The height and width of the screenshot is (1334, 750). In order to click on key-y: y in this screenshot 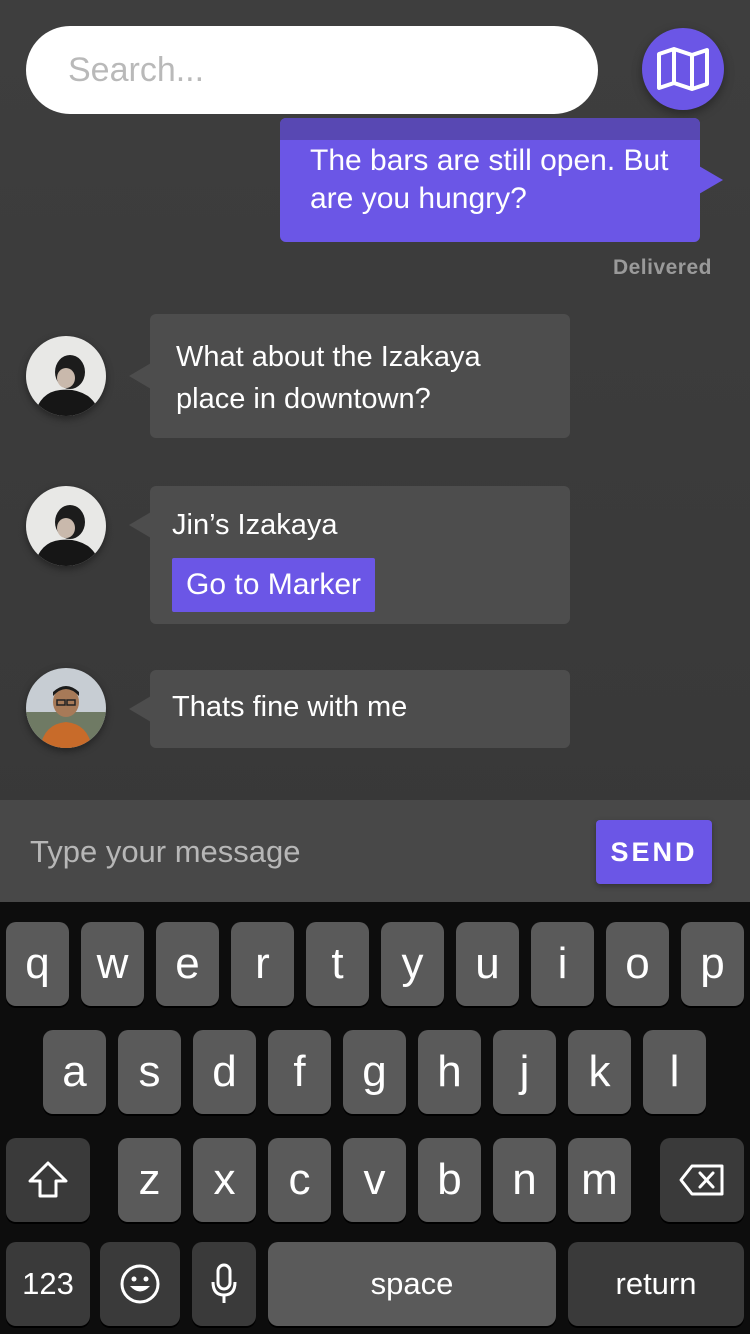, I will do `click(412, 964)`.